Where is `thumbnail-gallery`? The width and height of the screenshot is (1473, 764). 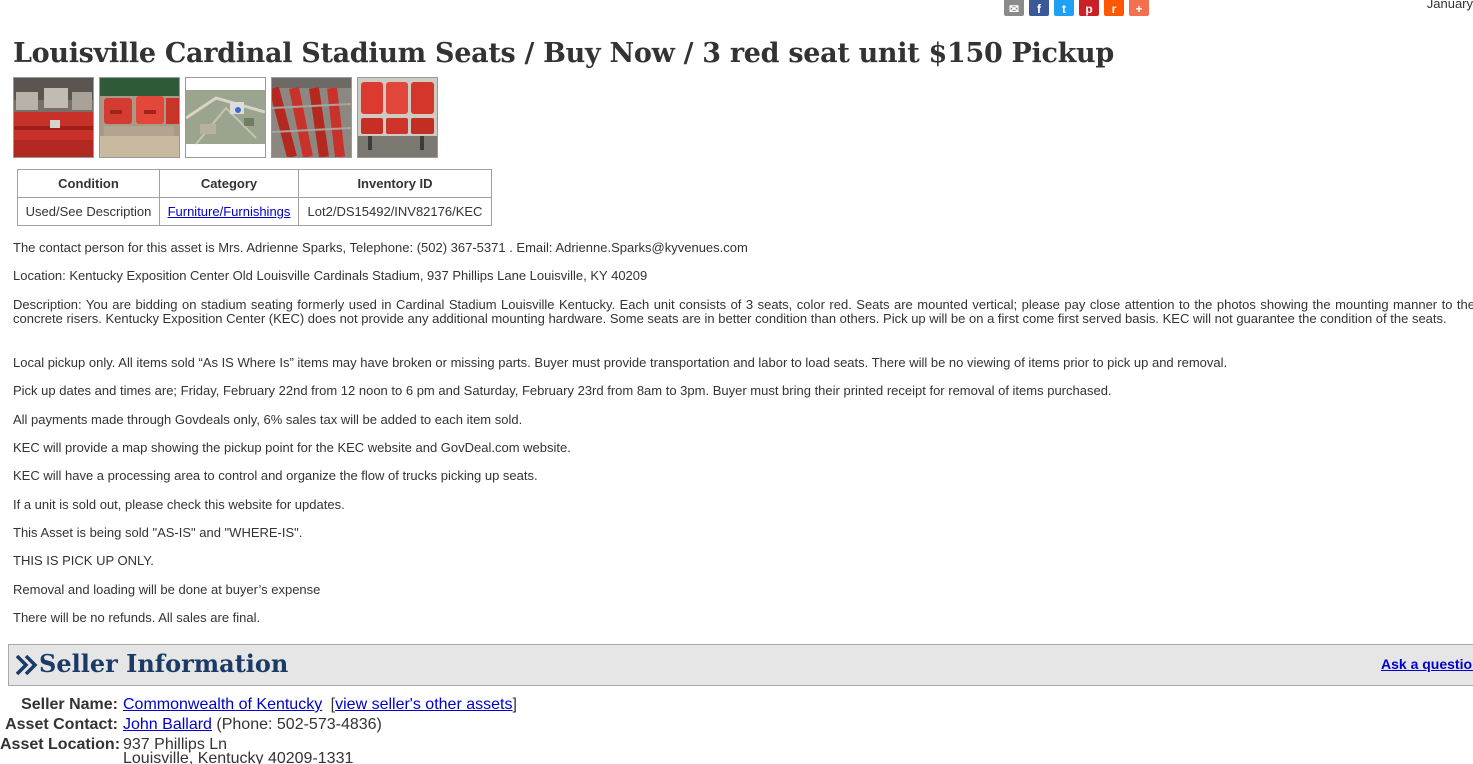 thumbnail-gallery is located at coordinates (228, 117).